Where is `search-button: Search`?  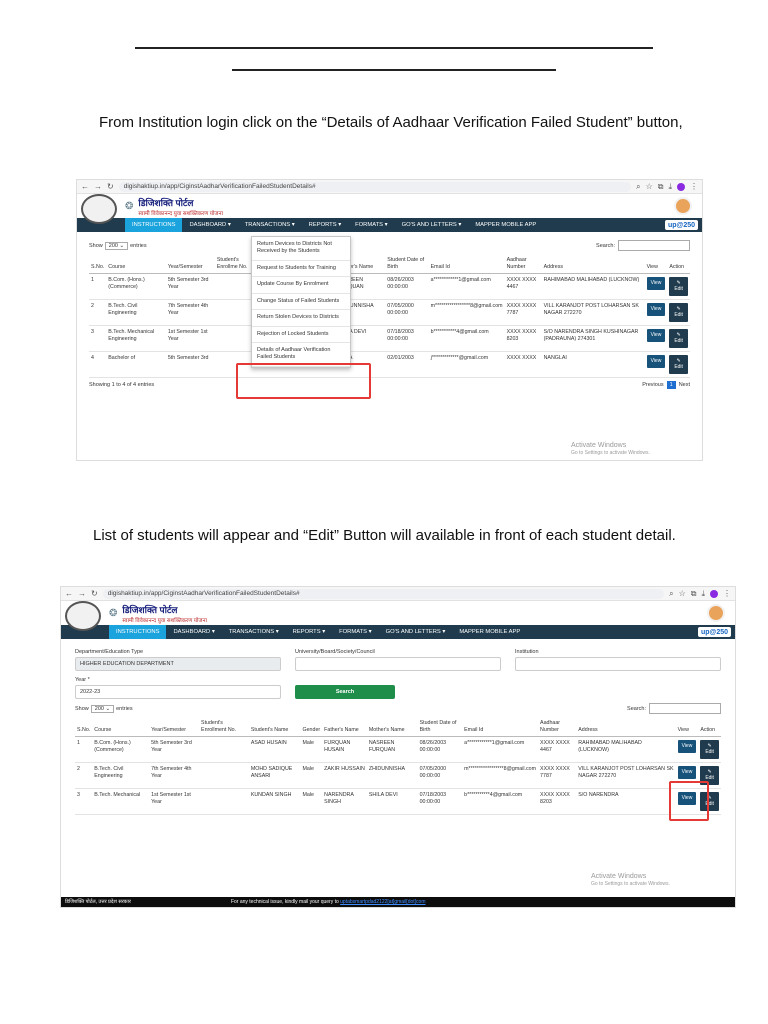 search-button: Search is located at coordinates (345, 692).